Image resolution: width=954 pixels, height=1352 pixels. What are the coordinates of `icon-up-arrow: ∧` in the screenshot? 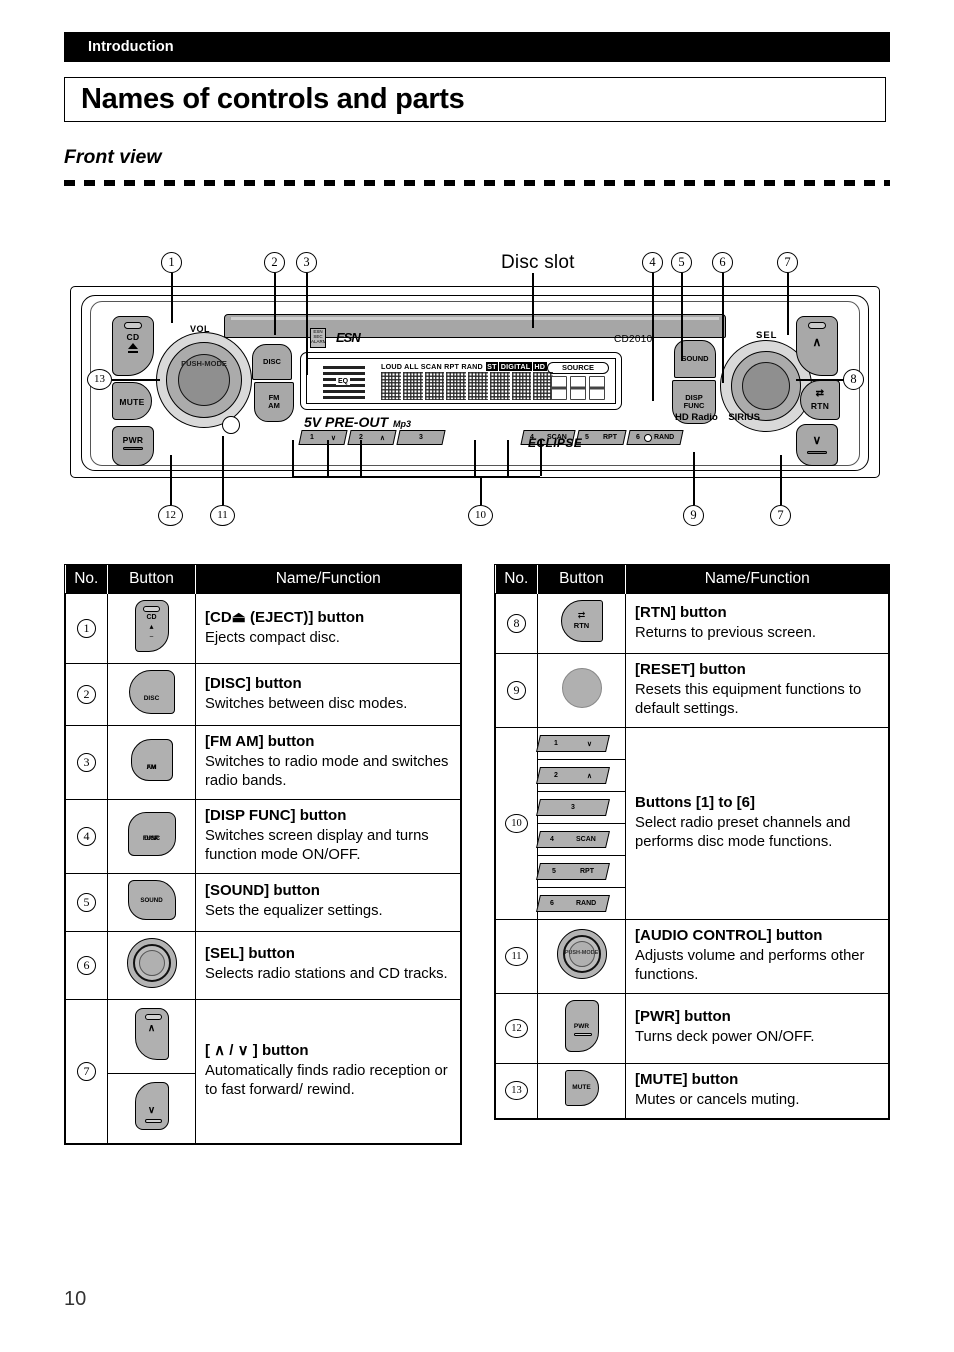 It's located at (151, 1028).